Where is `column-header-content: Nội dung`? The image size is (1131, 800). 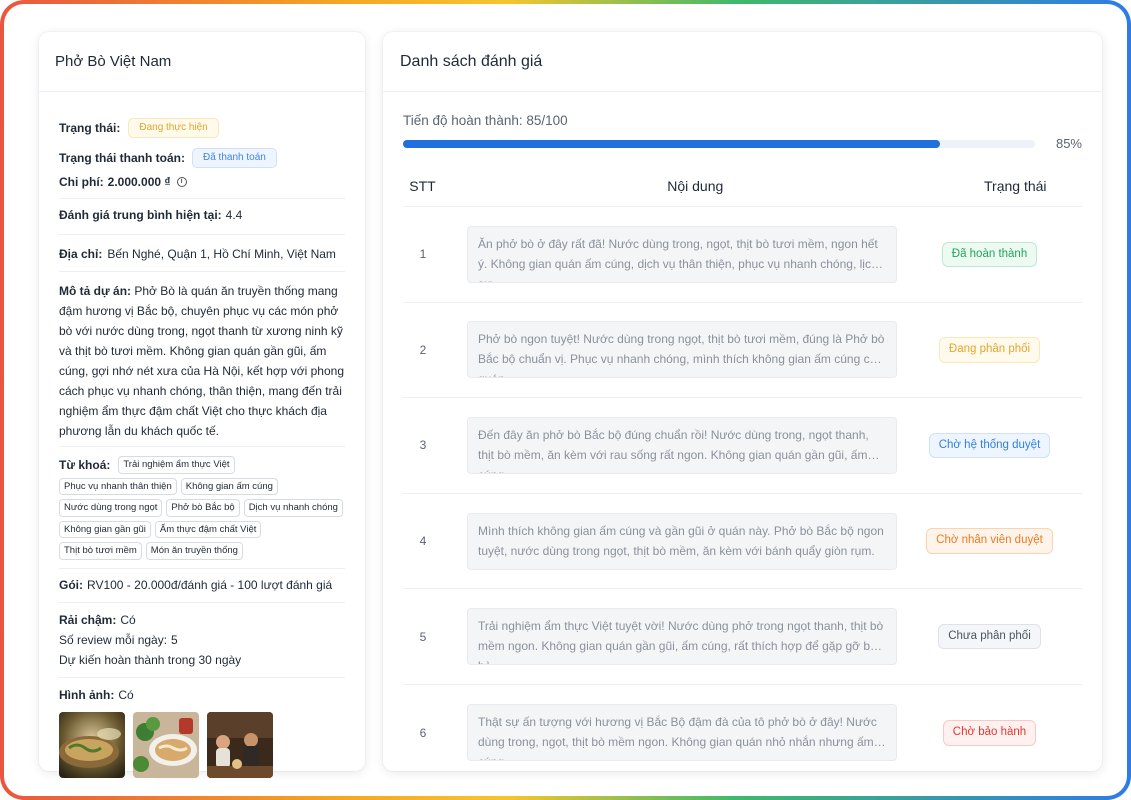
column-header-content: Nội dung is located at coordinates (695, 185).